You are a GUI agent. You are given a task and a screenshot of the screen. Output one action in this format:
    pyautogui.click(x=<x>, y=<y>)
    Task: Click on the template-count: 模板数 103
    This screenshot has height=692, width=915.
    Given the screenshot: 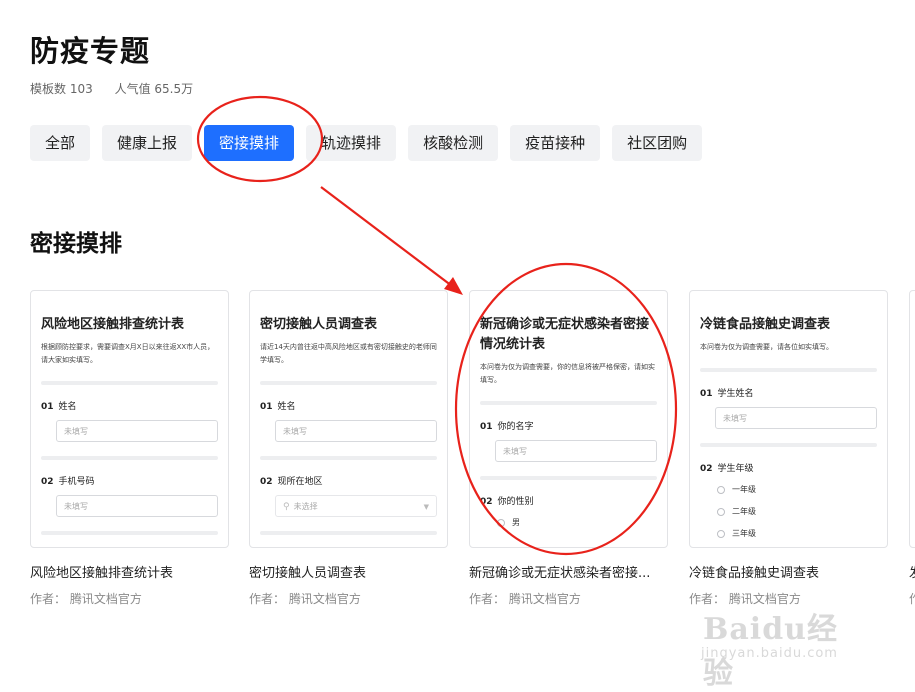 What is the action you would take?
    pyautogui.click(x=61, y=89)
    